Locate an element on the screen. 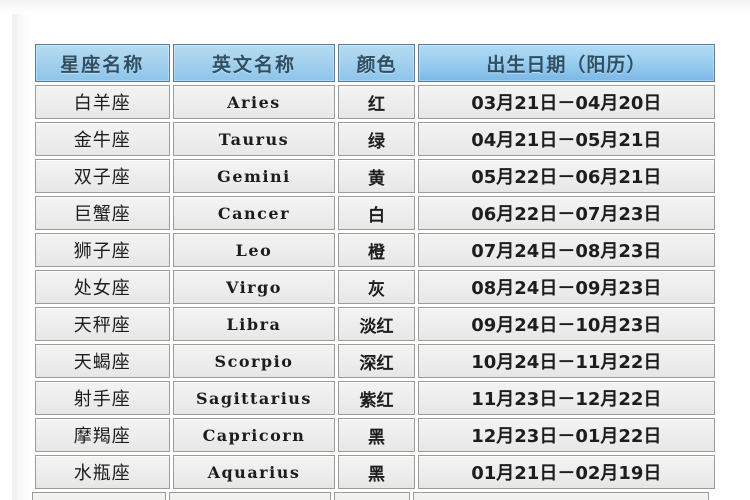 Image resolution: width=750 pixels, height=500 pixels. cell-color: 灰 is located at coordinates (376, 287).